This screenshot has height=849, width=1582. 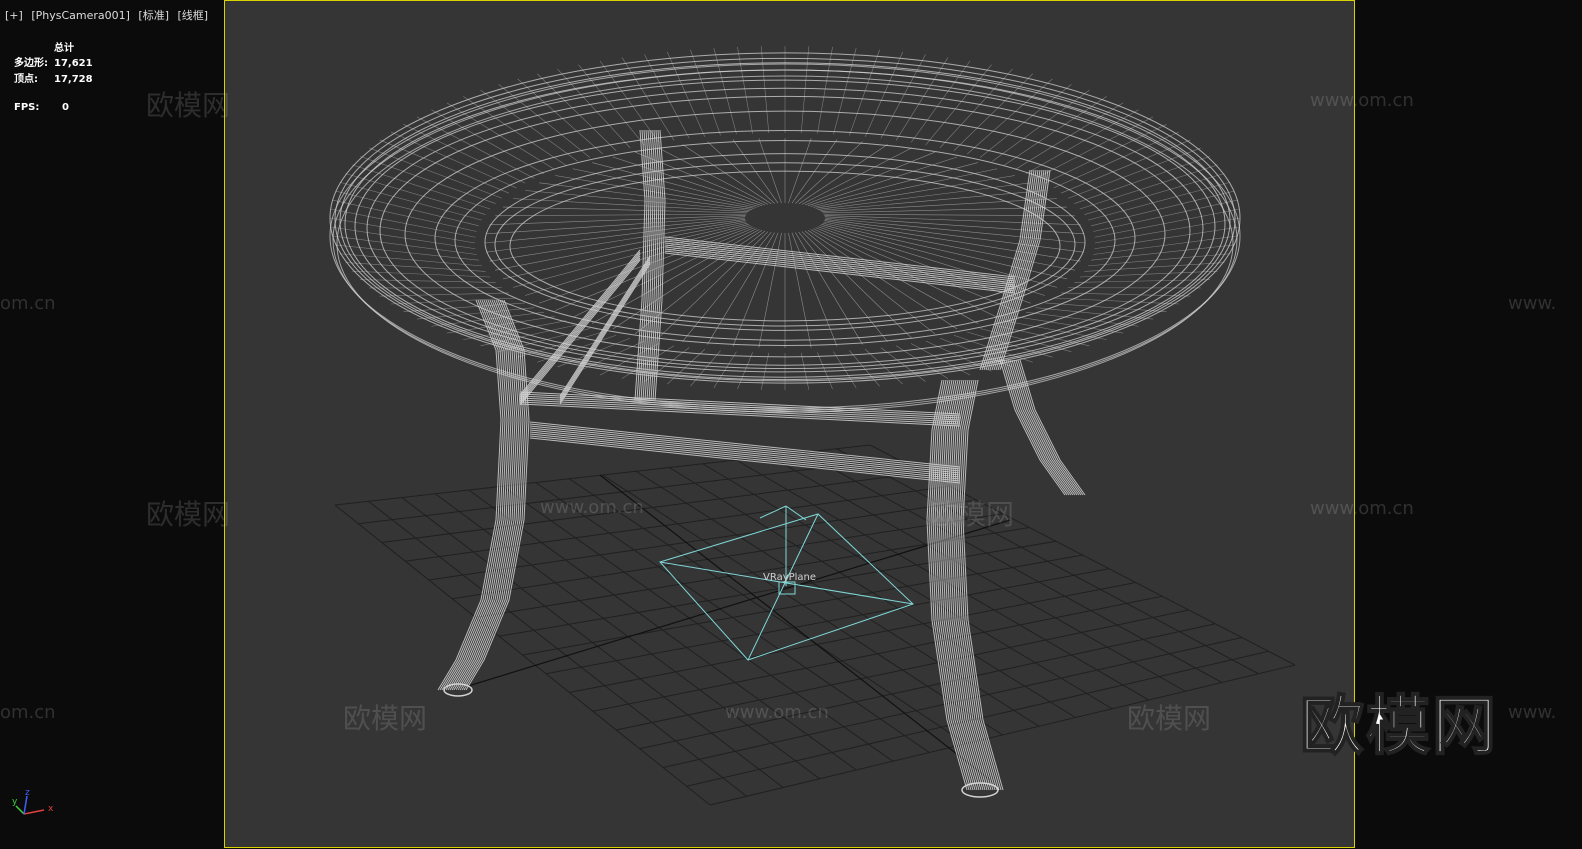 I want to click on stats-fps: FPS: 0, so click(x=41, y=107).